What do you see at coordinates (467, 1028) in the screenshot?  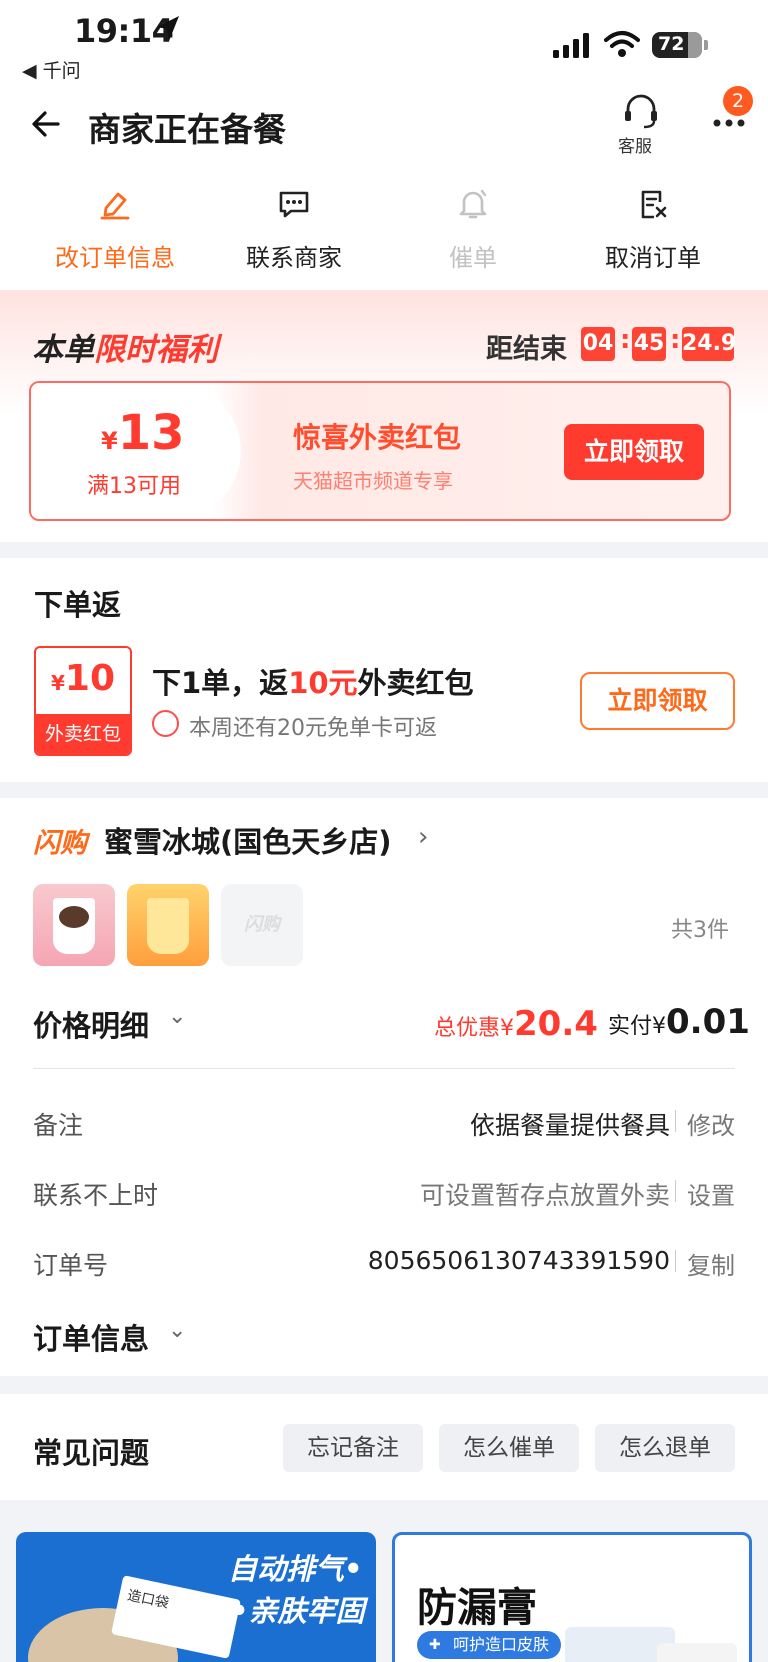 I see `discount-label: 总优惠` at bounding box center [467, 1028].